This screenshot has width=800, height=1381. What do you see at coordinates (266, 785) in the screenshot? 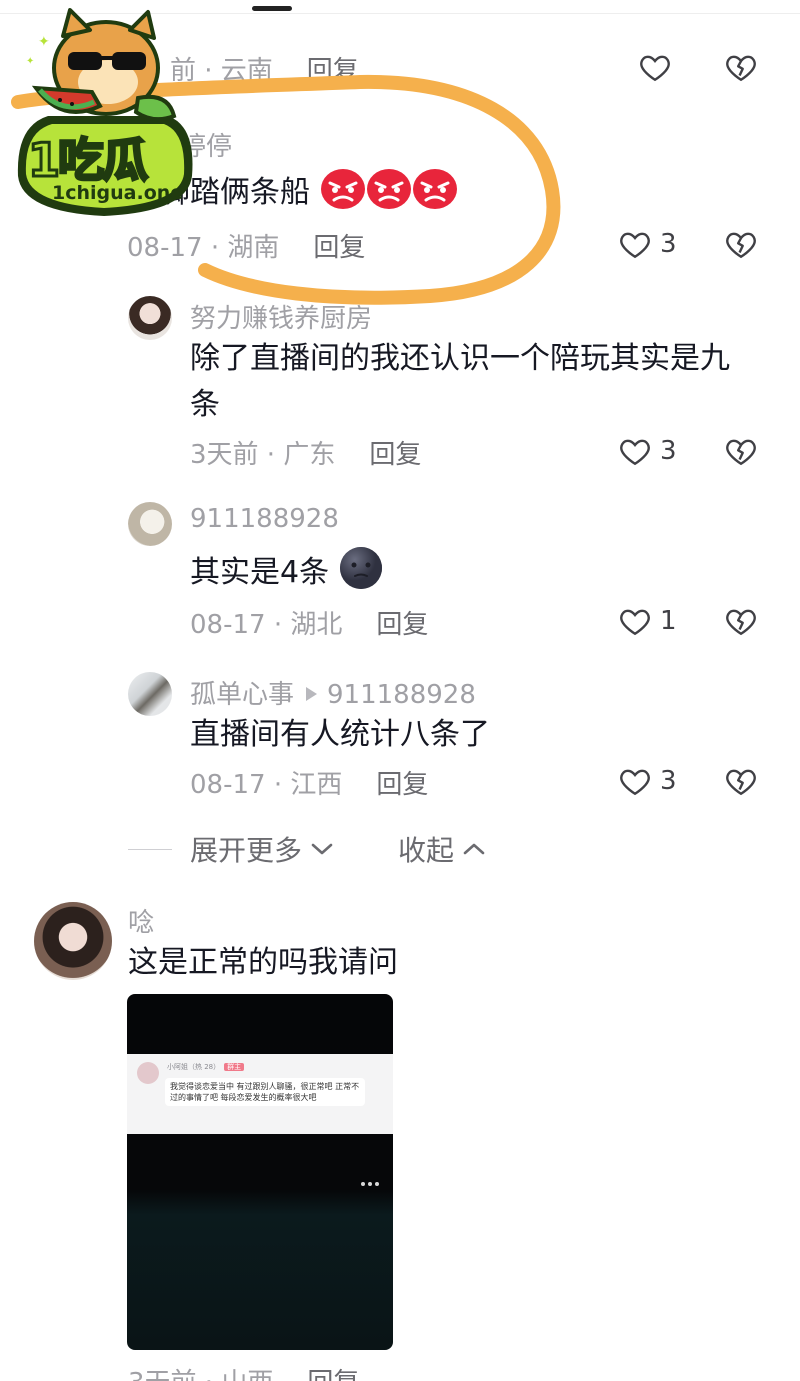
I see `reply-date-location: 08-17 · 江西` at bounding box center [266, 785].